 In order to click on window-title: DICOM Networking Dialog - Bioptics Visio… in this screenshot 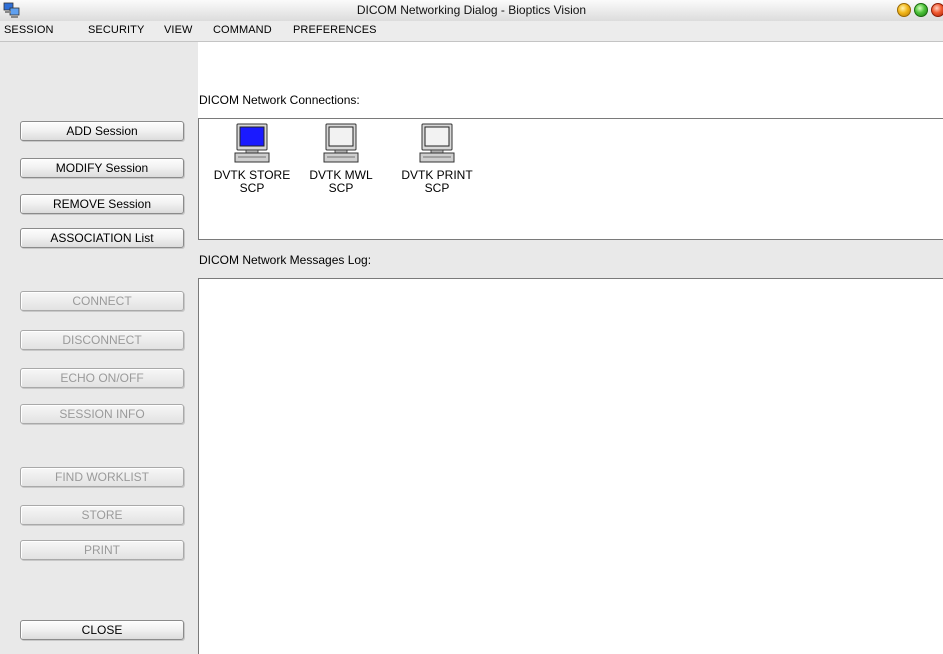, I will do `click(471, 10)`.